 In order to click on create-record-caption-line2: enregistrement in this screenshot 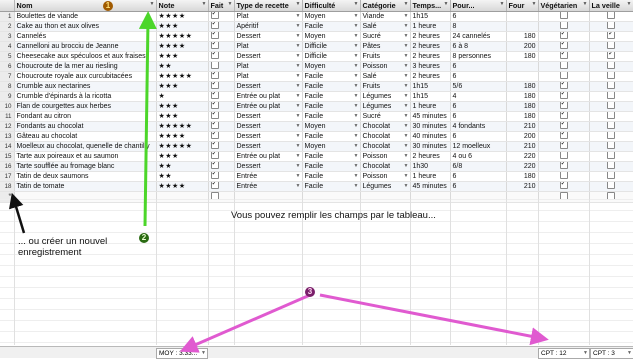, I will do `click(50, 252)`.